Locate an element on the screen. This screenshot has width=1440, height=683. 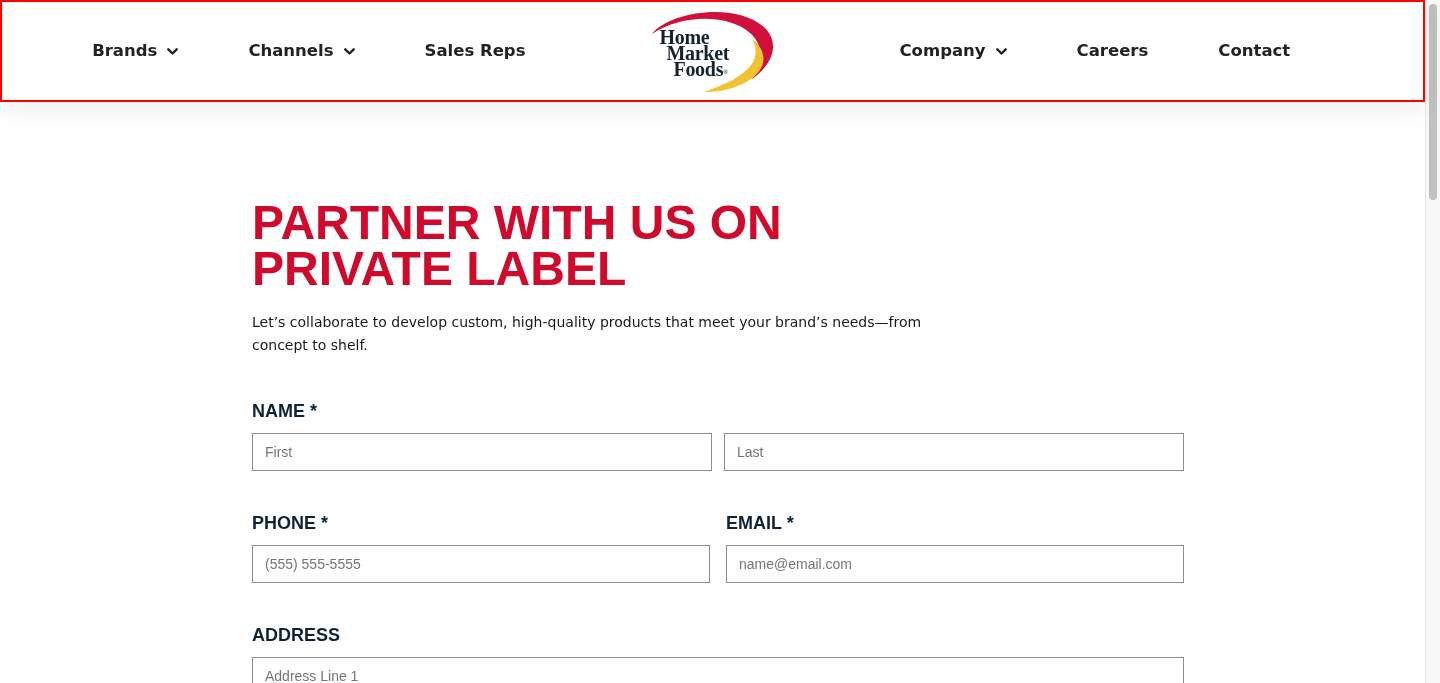
field-label: PHONE * is located at coordinates (291, 523).